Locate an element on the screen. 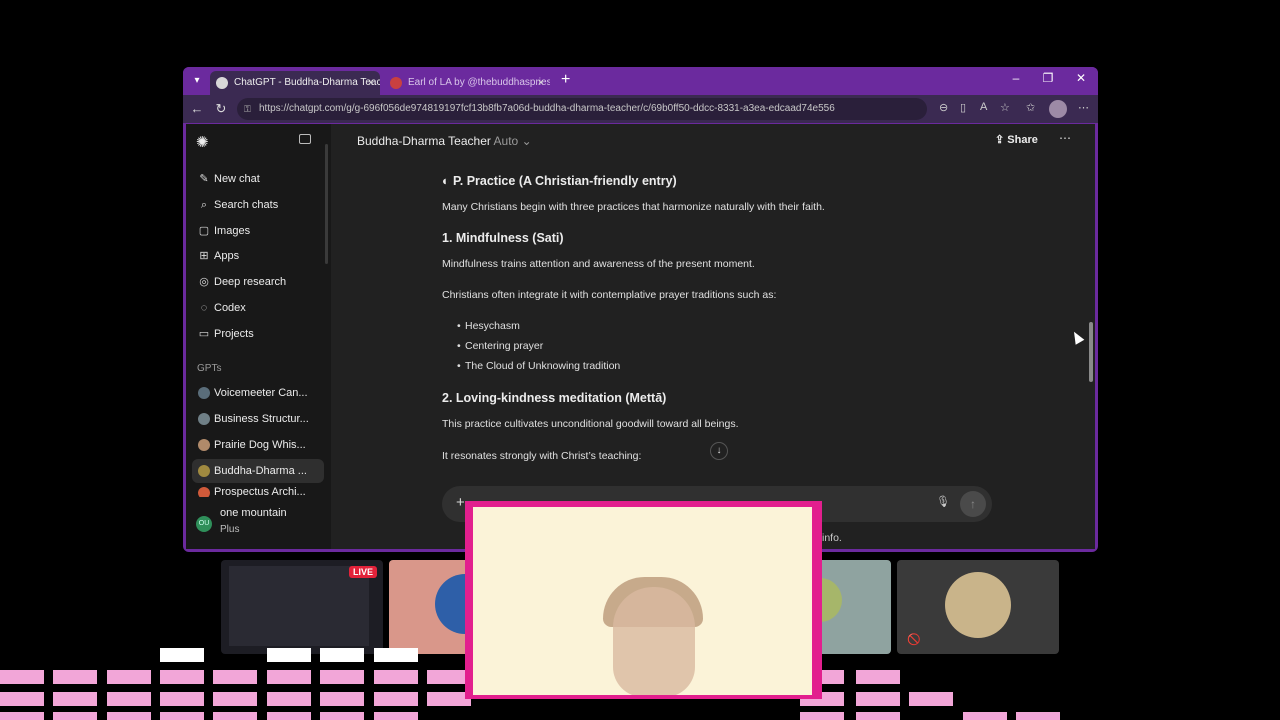  sidebar-item-new-chat: ✎ New chat is located at coordinates (258, 179).